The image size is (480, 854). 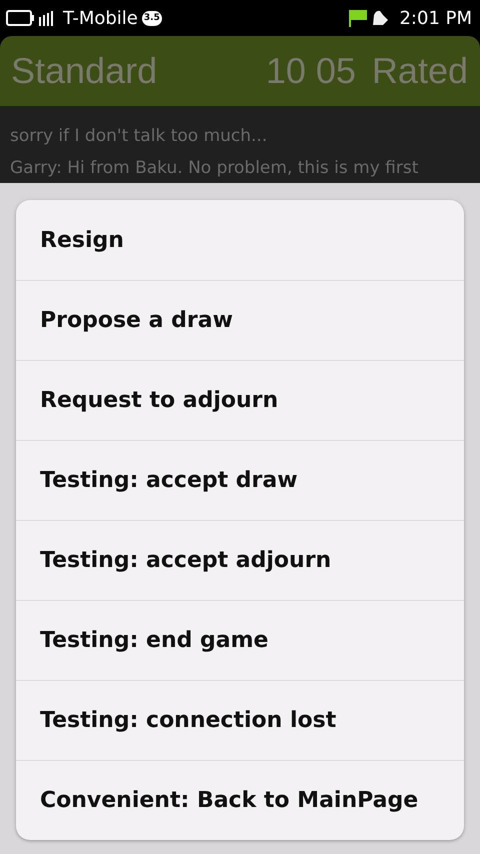 I want to click on menu-item: Testing: accept draw, so click(x=169, y=480).